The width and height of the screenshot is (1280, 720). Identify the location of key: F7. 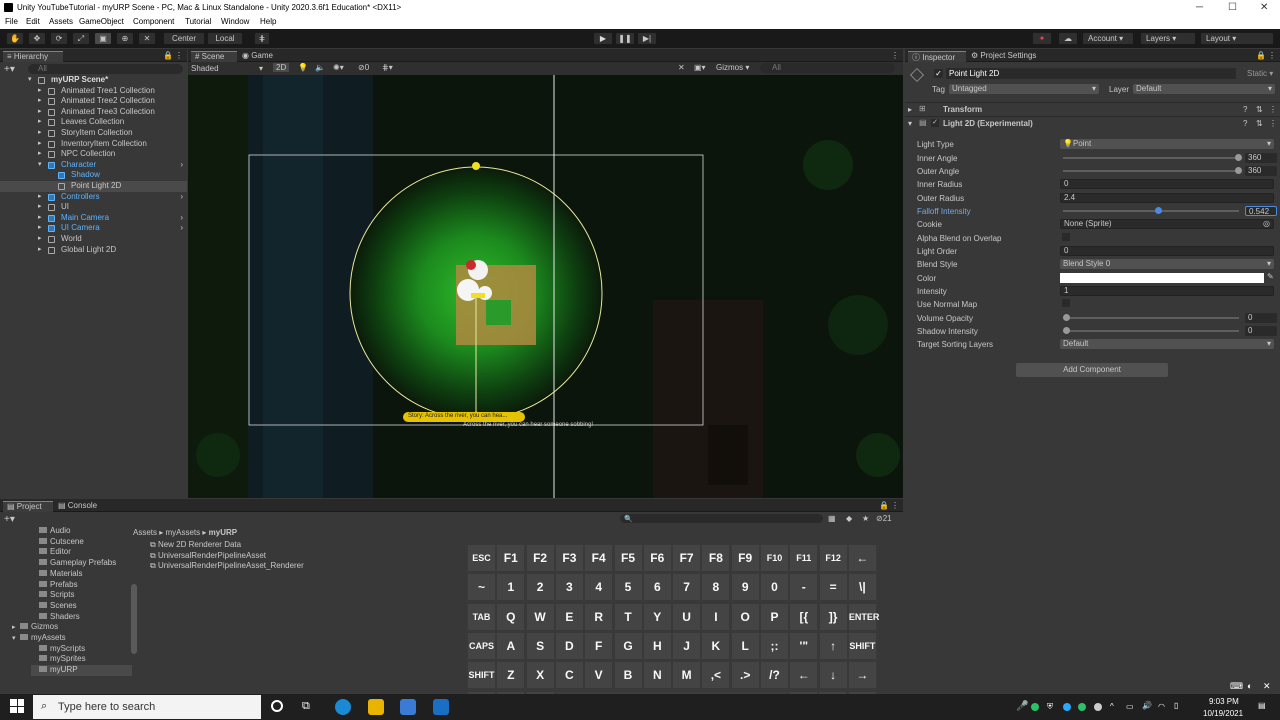
(687, 558).